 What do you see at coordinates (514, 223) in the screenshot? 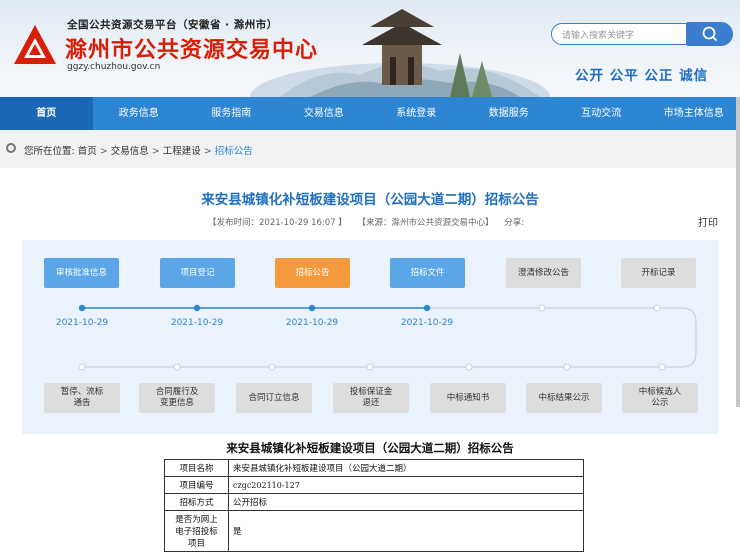
I see `share-label: 分享:` at bounding box center [514, 223].